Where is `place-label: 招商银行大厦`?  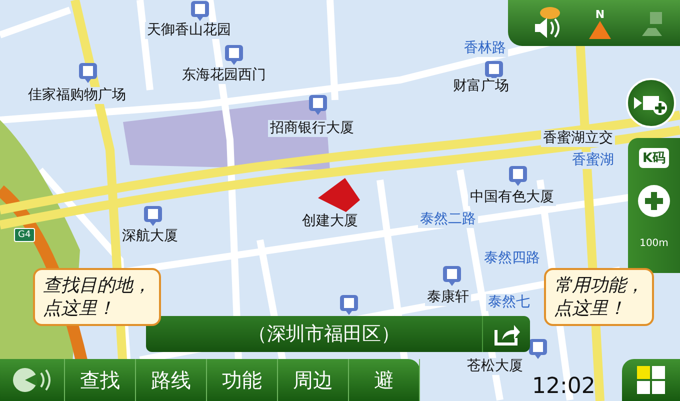 place-label: 招商银行大厦 is located at coordinates (312, 128).